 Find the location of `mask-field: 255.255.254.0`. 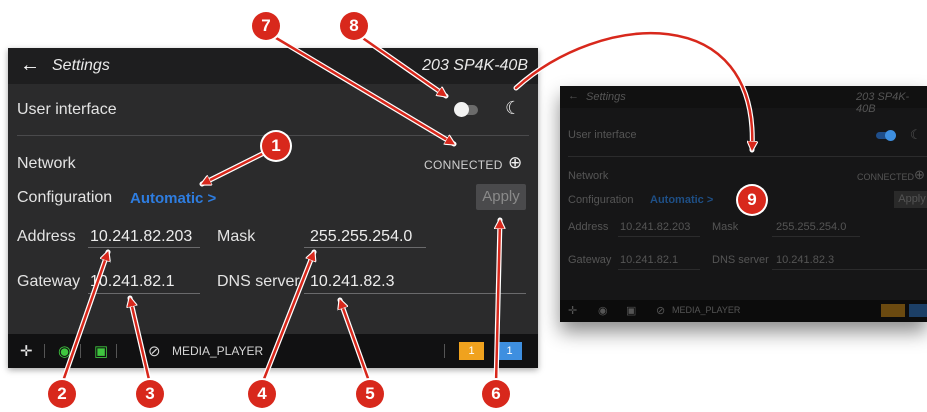

mask-field: 255.255.254.0 is located at coordinates (361, 237).